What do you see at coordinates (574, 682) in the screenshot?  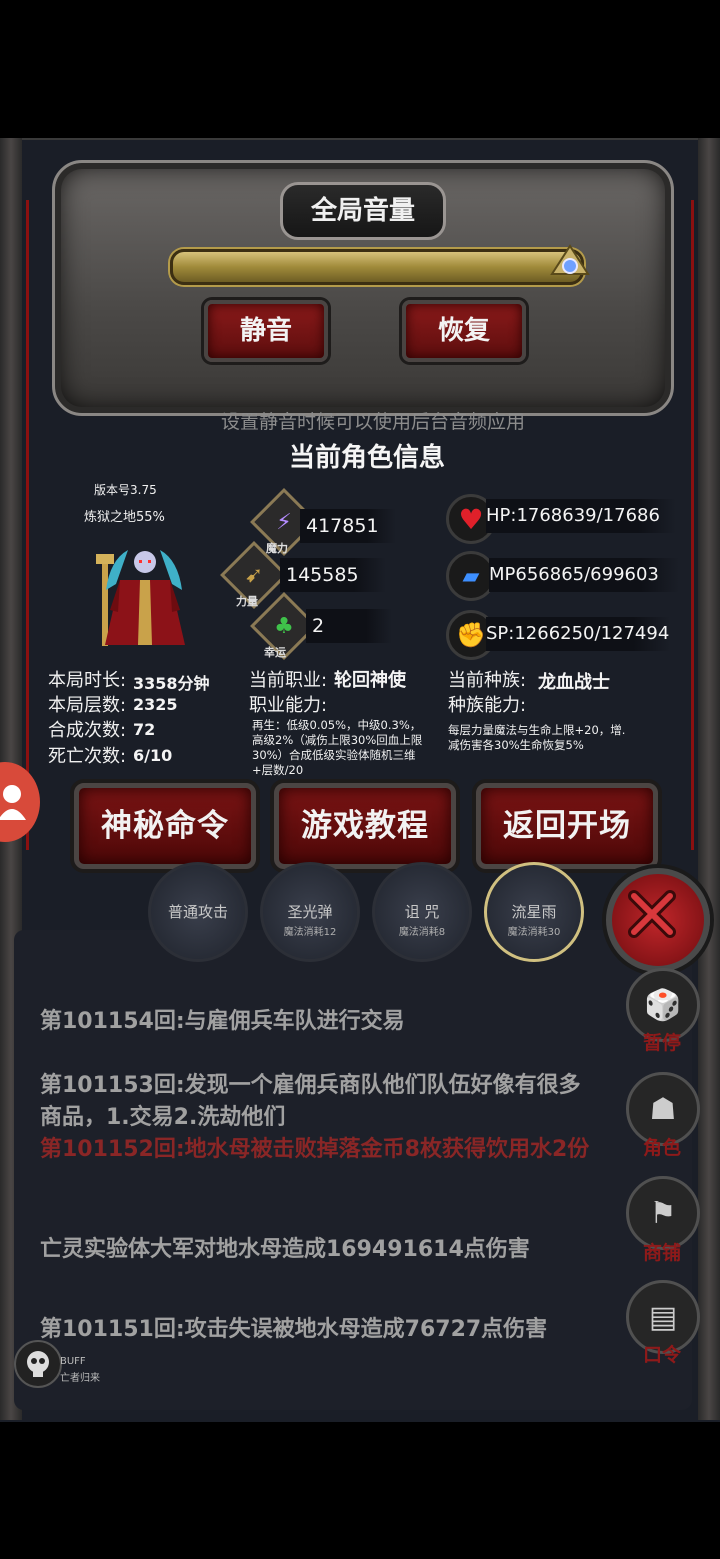 I see `race-value: 龙血战士` at bounding box center [574, 682].